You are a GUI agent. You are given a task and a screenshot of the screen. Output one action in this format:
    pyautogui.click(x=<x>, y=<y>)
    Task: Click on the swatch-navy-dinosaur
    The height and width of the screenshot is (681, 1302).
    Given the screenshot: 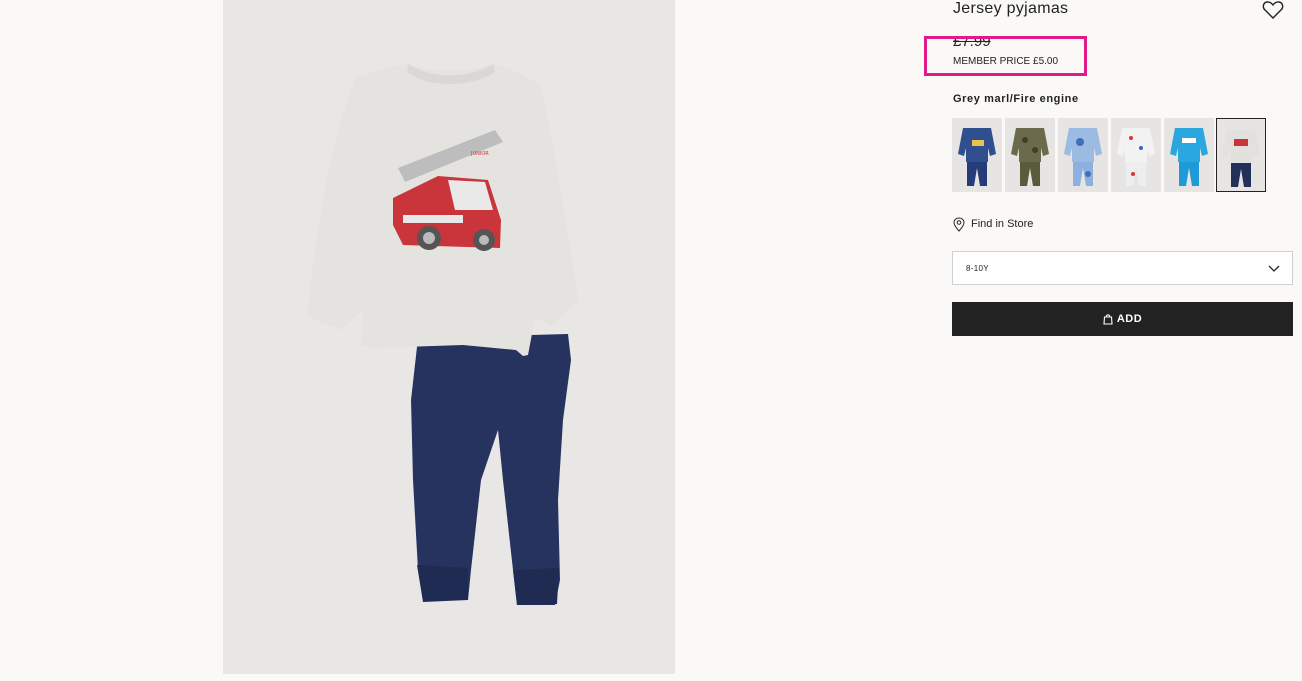 What is the action you would take?
    pyautogui.click(x=977, y=155)
    